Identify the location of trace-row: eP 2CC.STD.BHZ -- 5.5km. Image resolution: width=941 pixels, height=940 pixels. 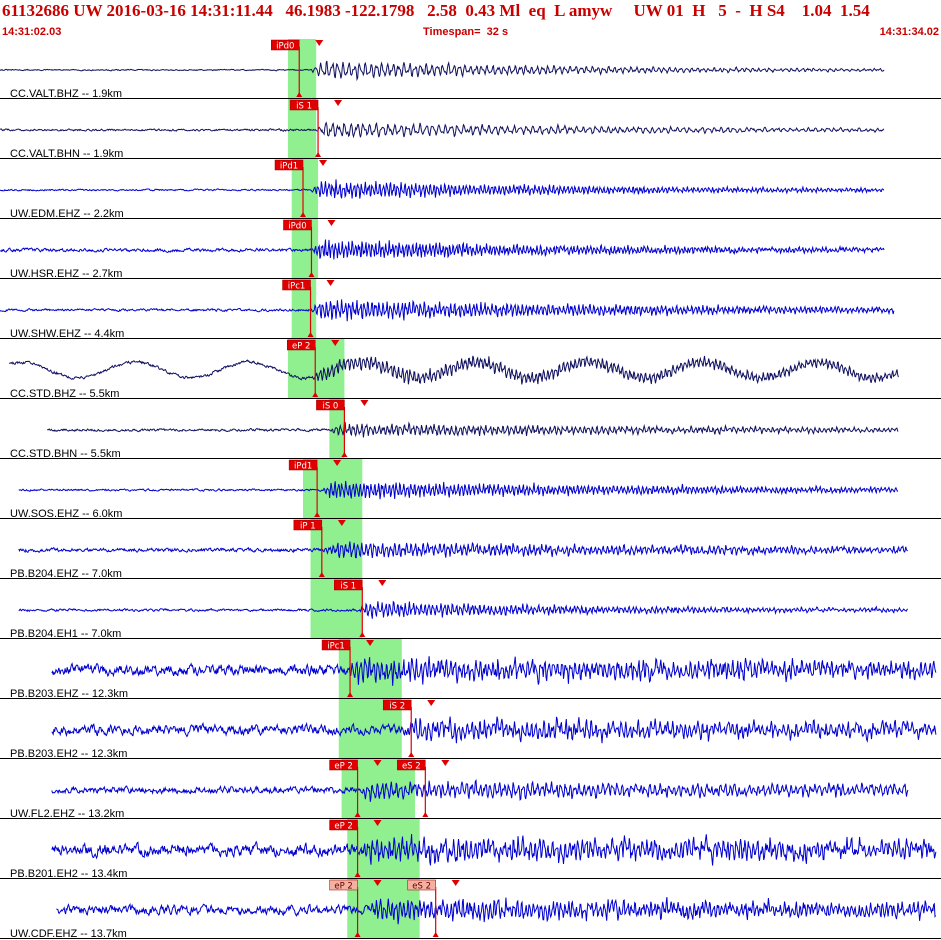
(470, 369).